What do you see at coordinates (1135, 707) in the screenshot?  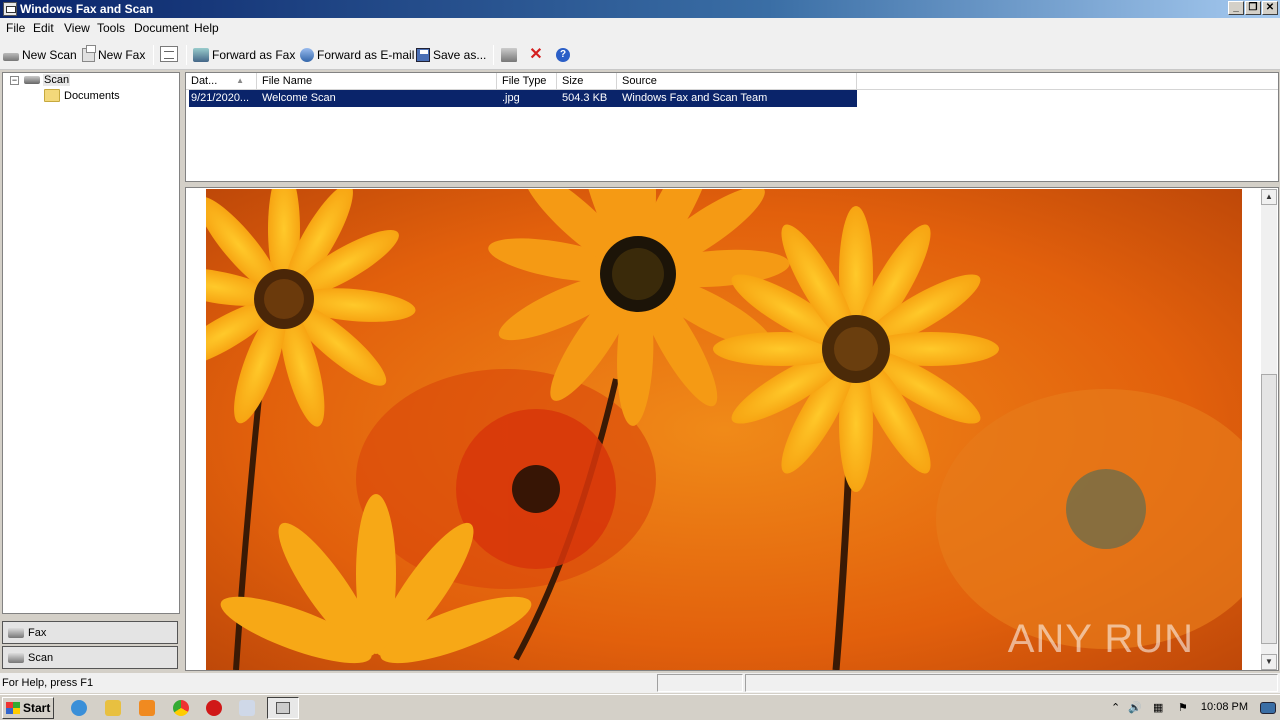 I see `volume-icon: 🔊` at bounding box center [1135, 707].